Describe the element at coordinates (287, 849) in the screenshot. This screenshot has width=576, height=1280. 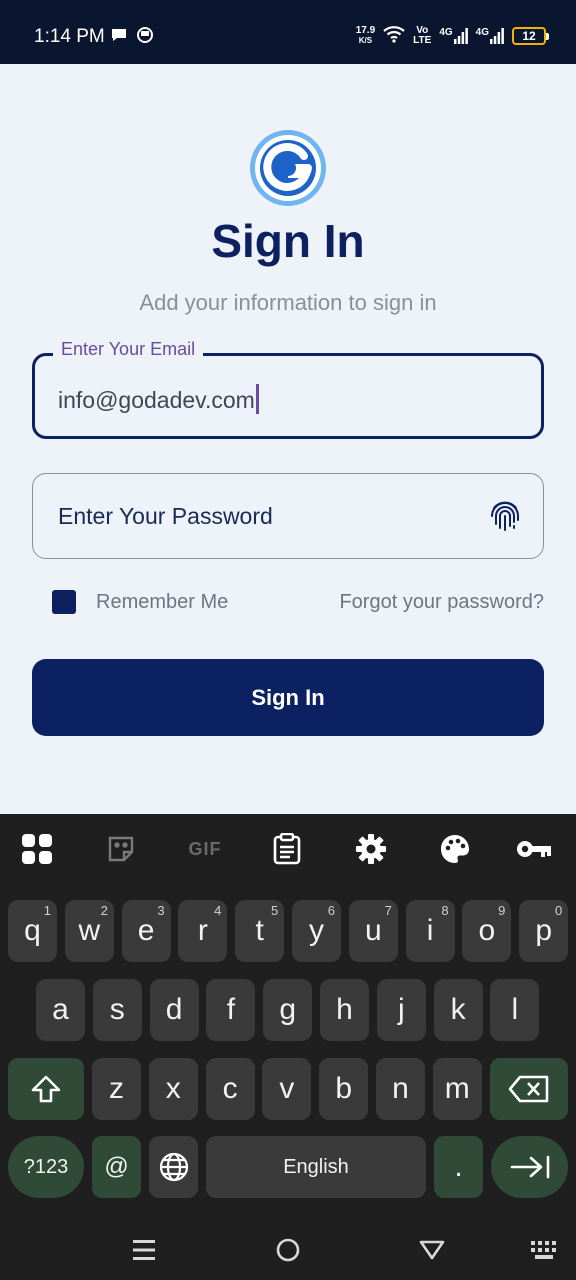
I see `clipboard-icon` at that location.